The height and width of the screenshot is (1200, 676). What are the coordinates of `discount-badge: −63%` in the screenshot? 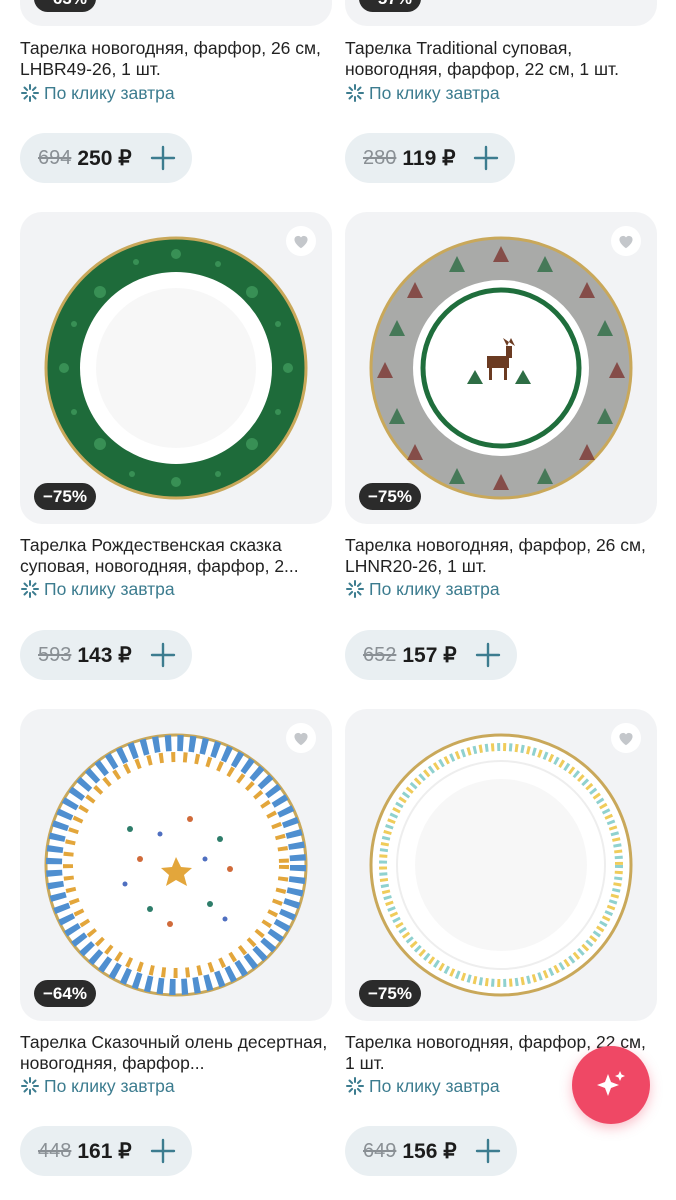 It's located at (65, 6).